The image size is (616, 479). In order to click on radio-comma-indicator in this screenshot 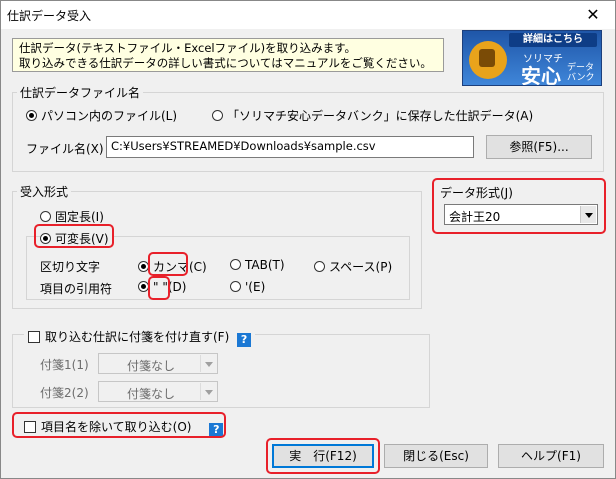, I will do `click(143, 266)`.